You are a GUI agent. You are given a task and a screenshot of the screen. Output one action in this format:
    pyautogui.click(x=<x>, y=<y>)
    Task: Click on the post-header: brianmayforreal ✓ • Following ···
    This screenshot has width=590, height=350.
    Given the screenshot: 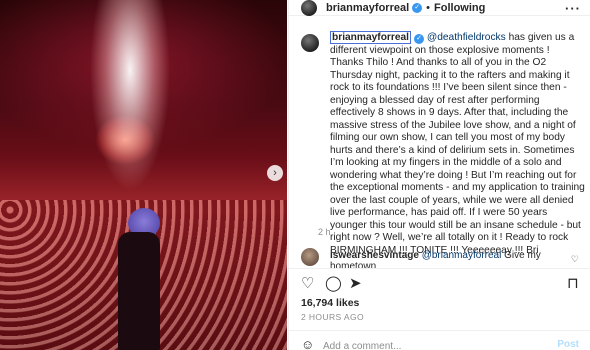 What is the action you would take?
    pyautogui.click(x=439, y=8)
    